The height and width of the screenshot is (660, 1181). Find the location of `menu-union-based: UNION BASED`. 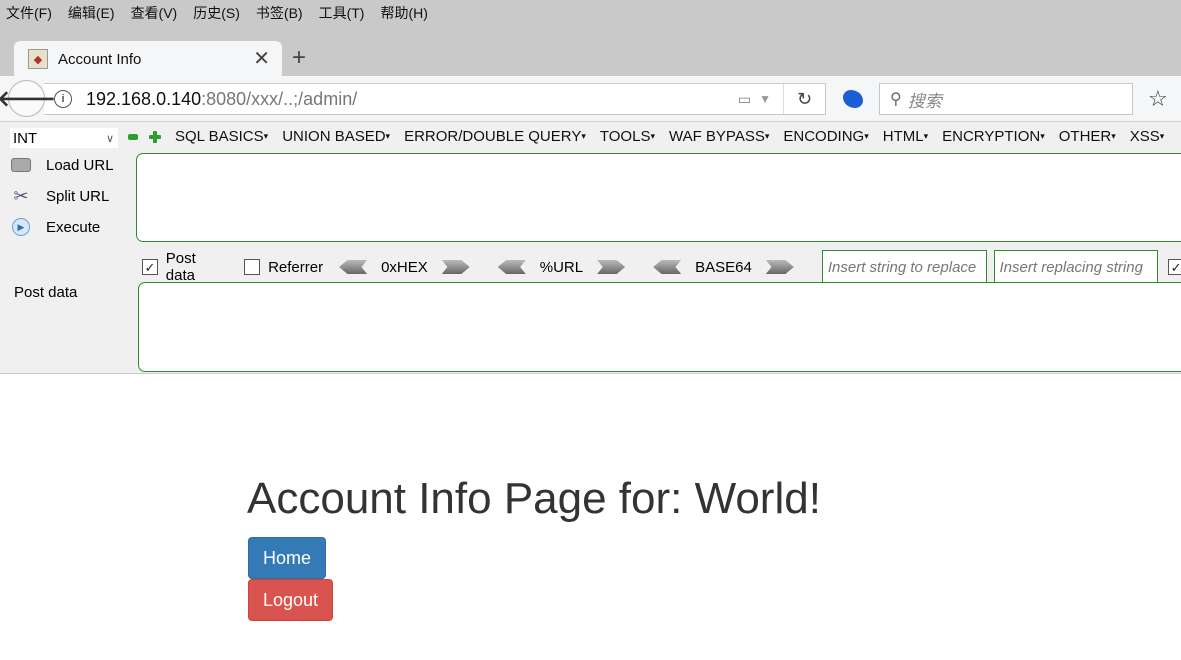

menu-union-based: UNION BASED is located at coordinates (336, 136).